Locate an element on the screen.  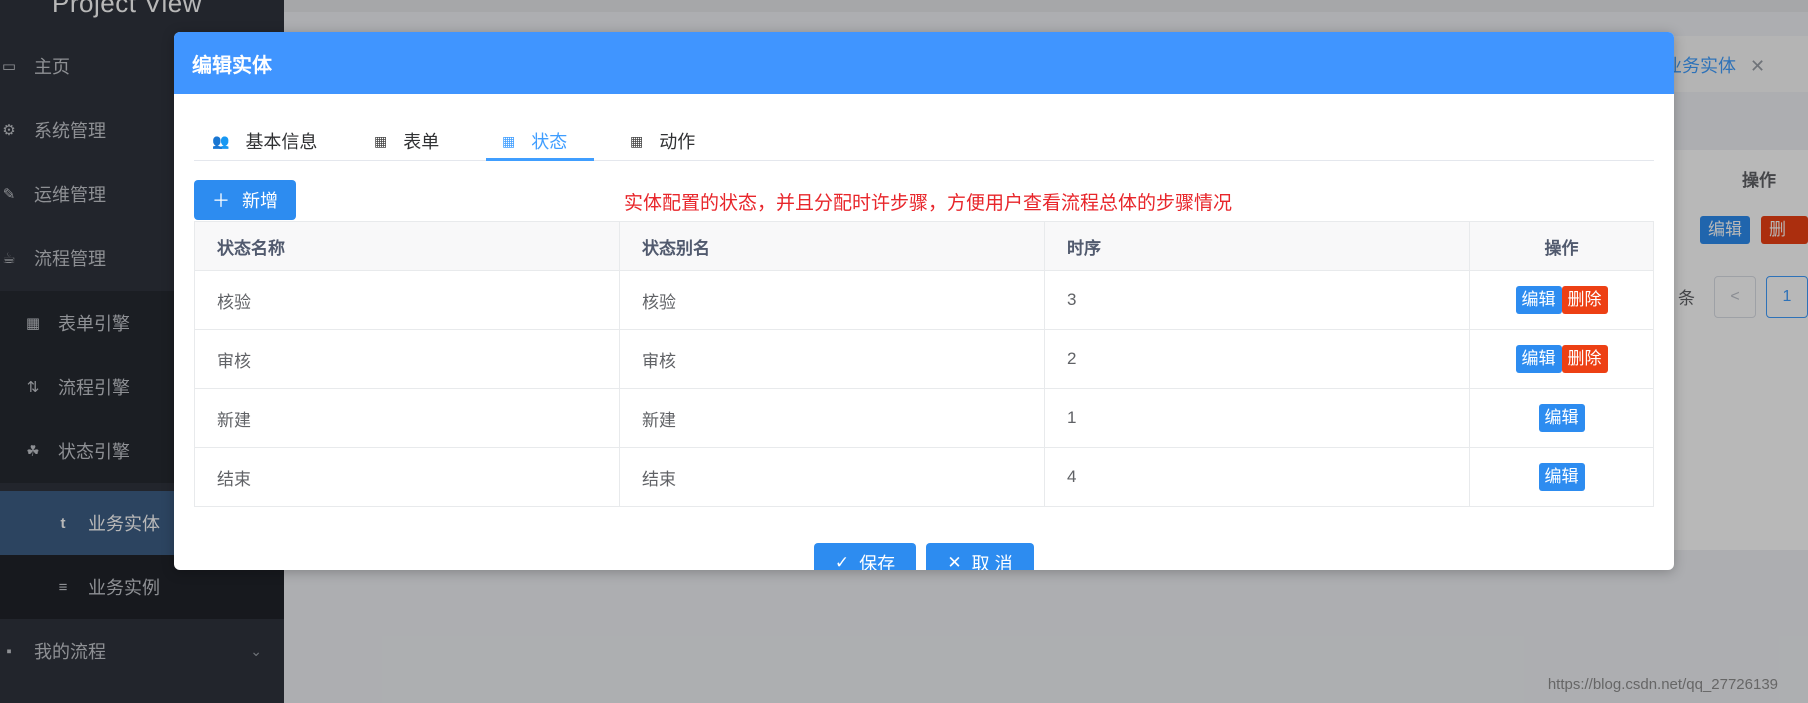
check-icon: ✓ is located at coordinates (842, 561).